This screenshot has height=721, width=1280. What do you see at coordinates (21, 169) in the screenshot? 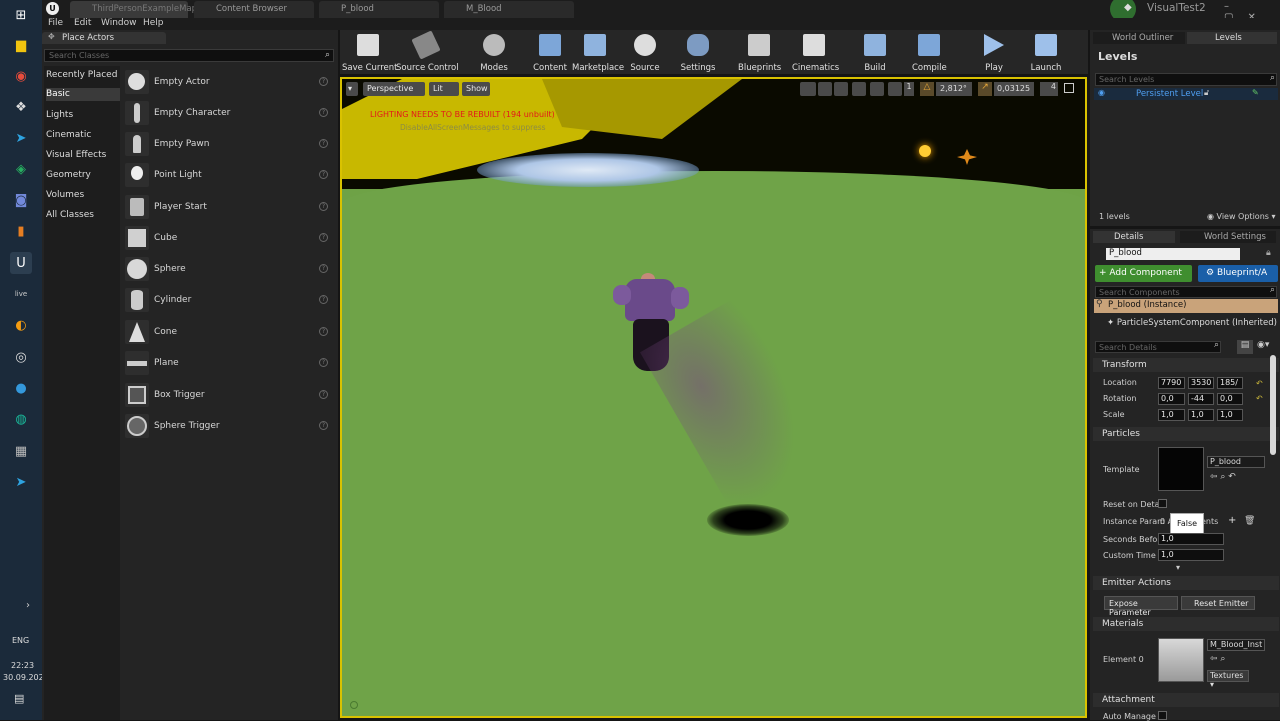
I see `green-app-icon: ◈` at bounding box center [21, 169].